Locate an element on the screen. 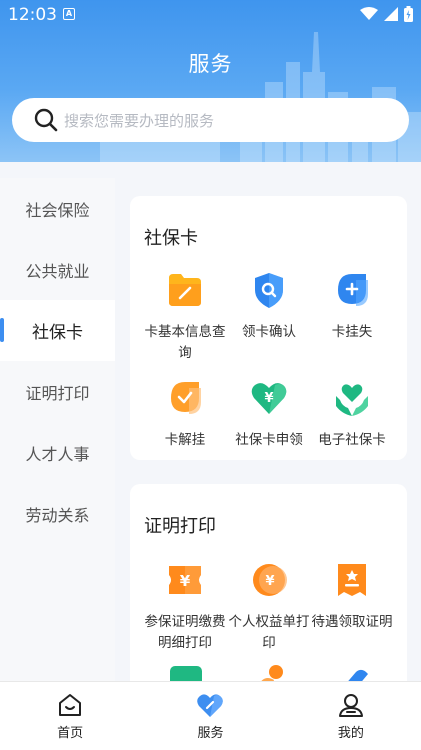 This screenshot has width=421, height=750. search-bar: 搜索您需要办理的服务 is located at coordinates (210, 120).